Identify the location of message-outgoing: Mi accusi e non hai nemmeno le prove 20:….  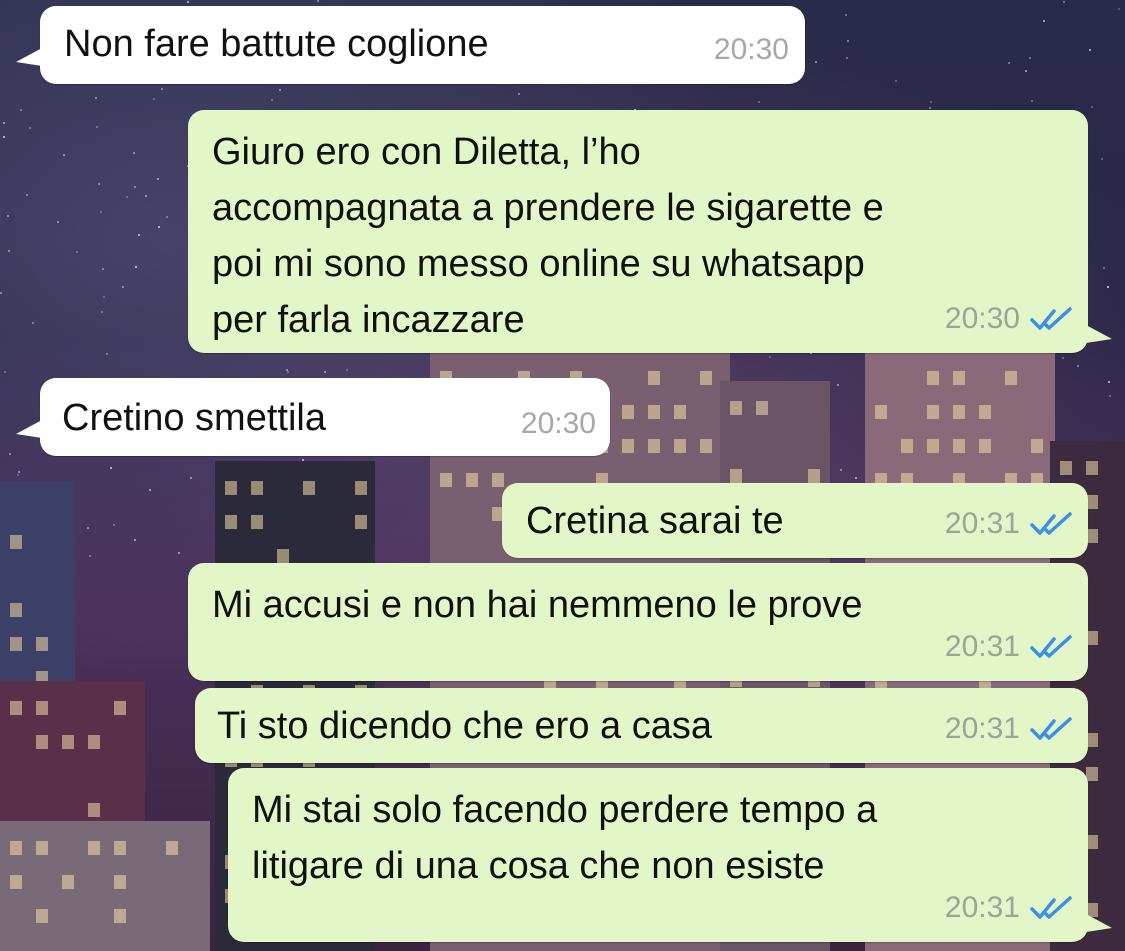
(638, 622).